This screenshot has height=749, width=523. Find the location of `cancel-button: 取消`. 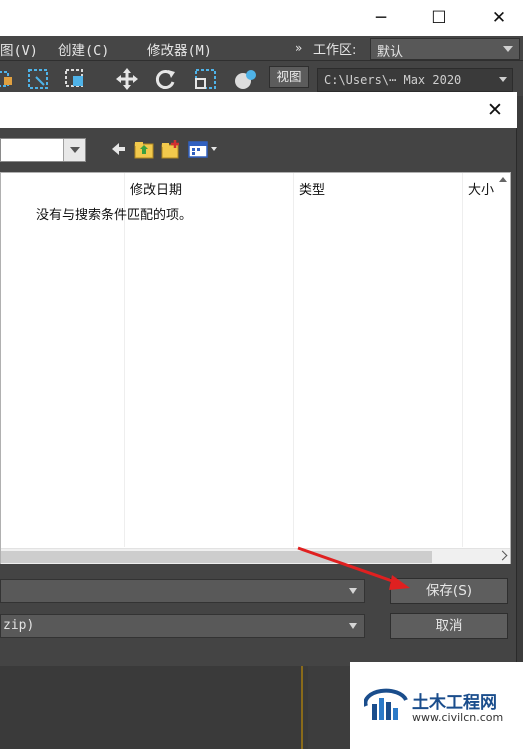

cancel-button: 取消 is located at coordinates (449, 626).